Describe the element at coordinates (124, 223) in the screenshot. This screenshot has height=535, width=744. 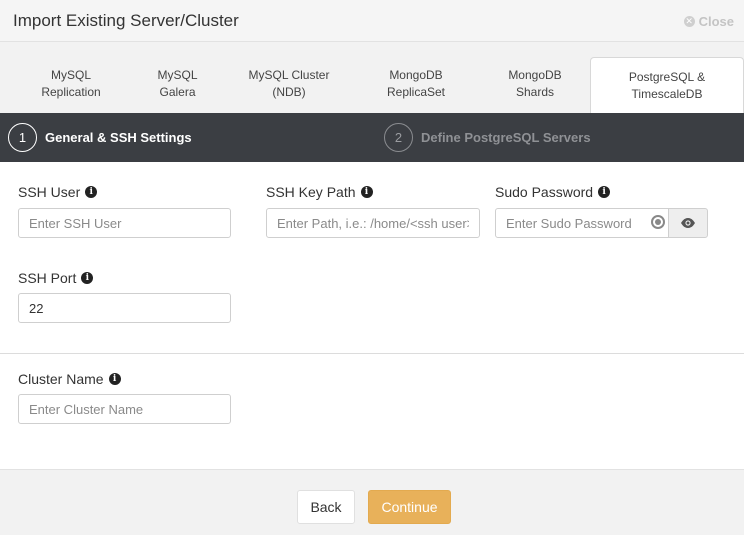
I see `ssh-user-input` at that location.